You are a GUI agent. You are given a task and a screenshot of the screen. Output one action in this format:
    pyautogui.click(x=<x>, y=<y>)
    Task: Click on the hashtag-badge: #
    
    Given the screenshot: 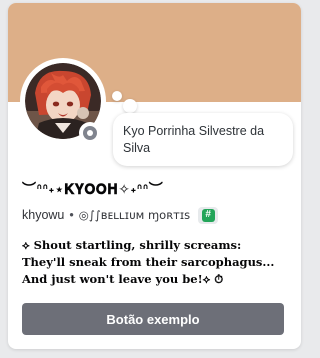 What is the action you would take?
    pyautogui.click(x=208, y=215)
    